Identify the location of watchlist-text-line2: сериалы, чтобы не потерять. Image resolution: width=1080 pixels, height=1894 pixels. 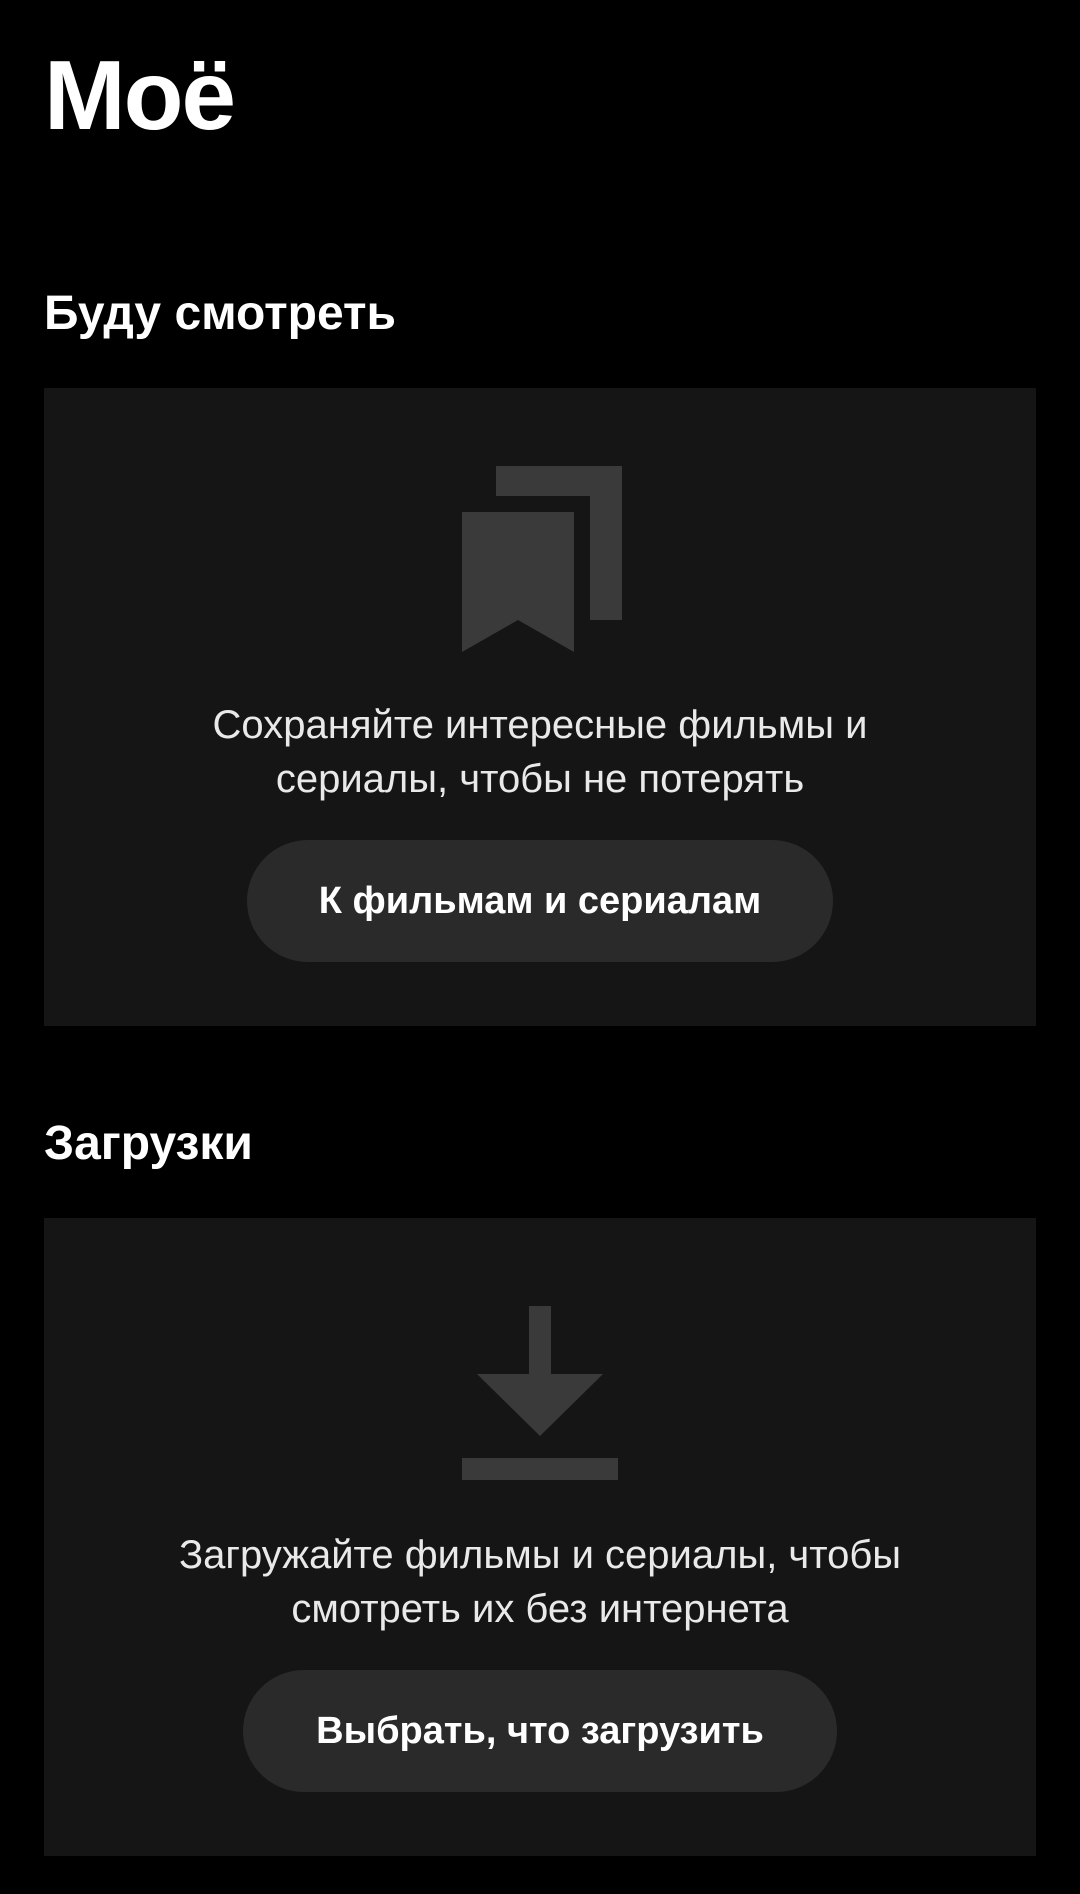
(540, 779).